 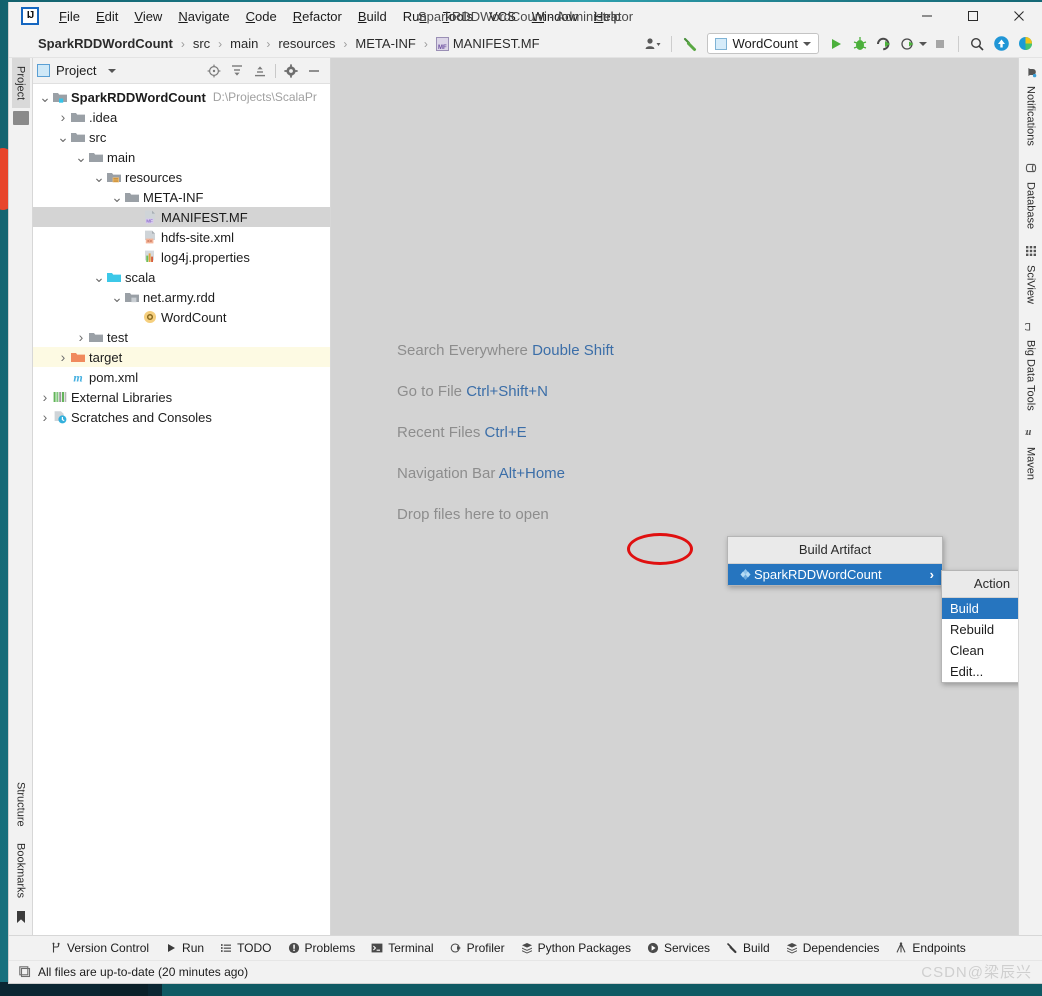 I want to click on breadcrumb-item-src: src, so click(x=201, y=43).